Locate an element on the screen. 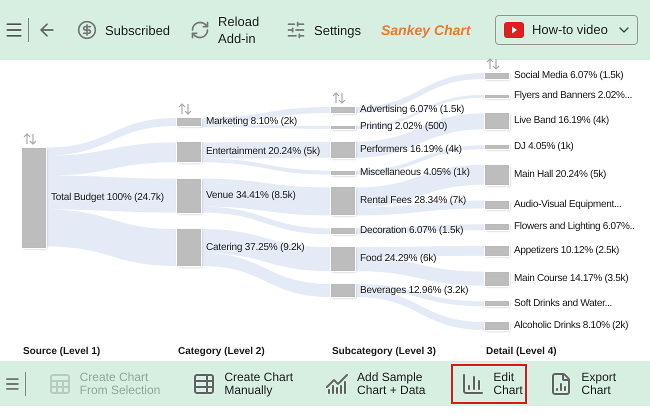 The image size is (650, 415). toolbar-button: Edit Chart is located at coordinates (489, 384).